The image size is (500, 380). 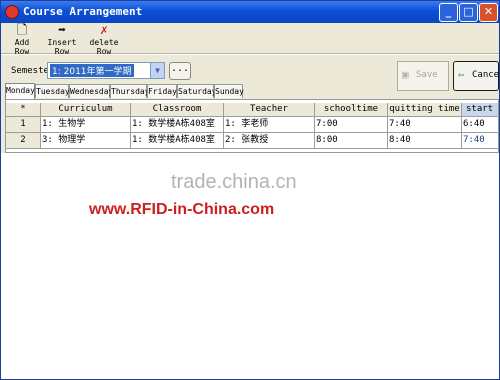 I want to click on tab-monday: Monday, so click(x=20, y=91).